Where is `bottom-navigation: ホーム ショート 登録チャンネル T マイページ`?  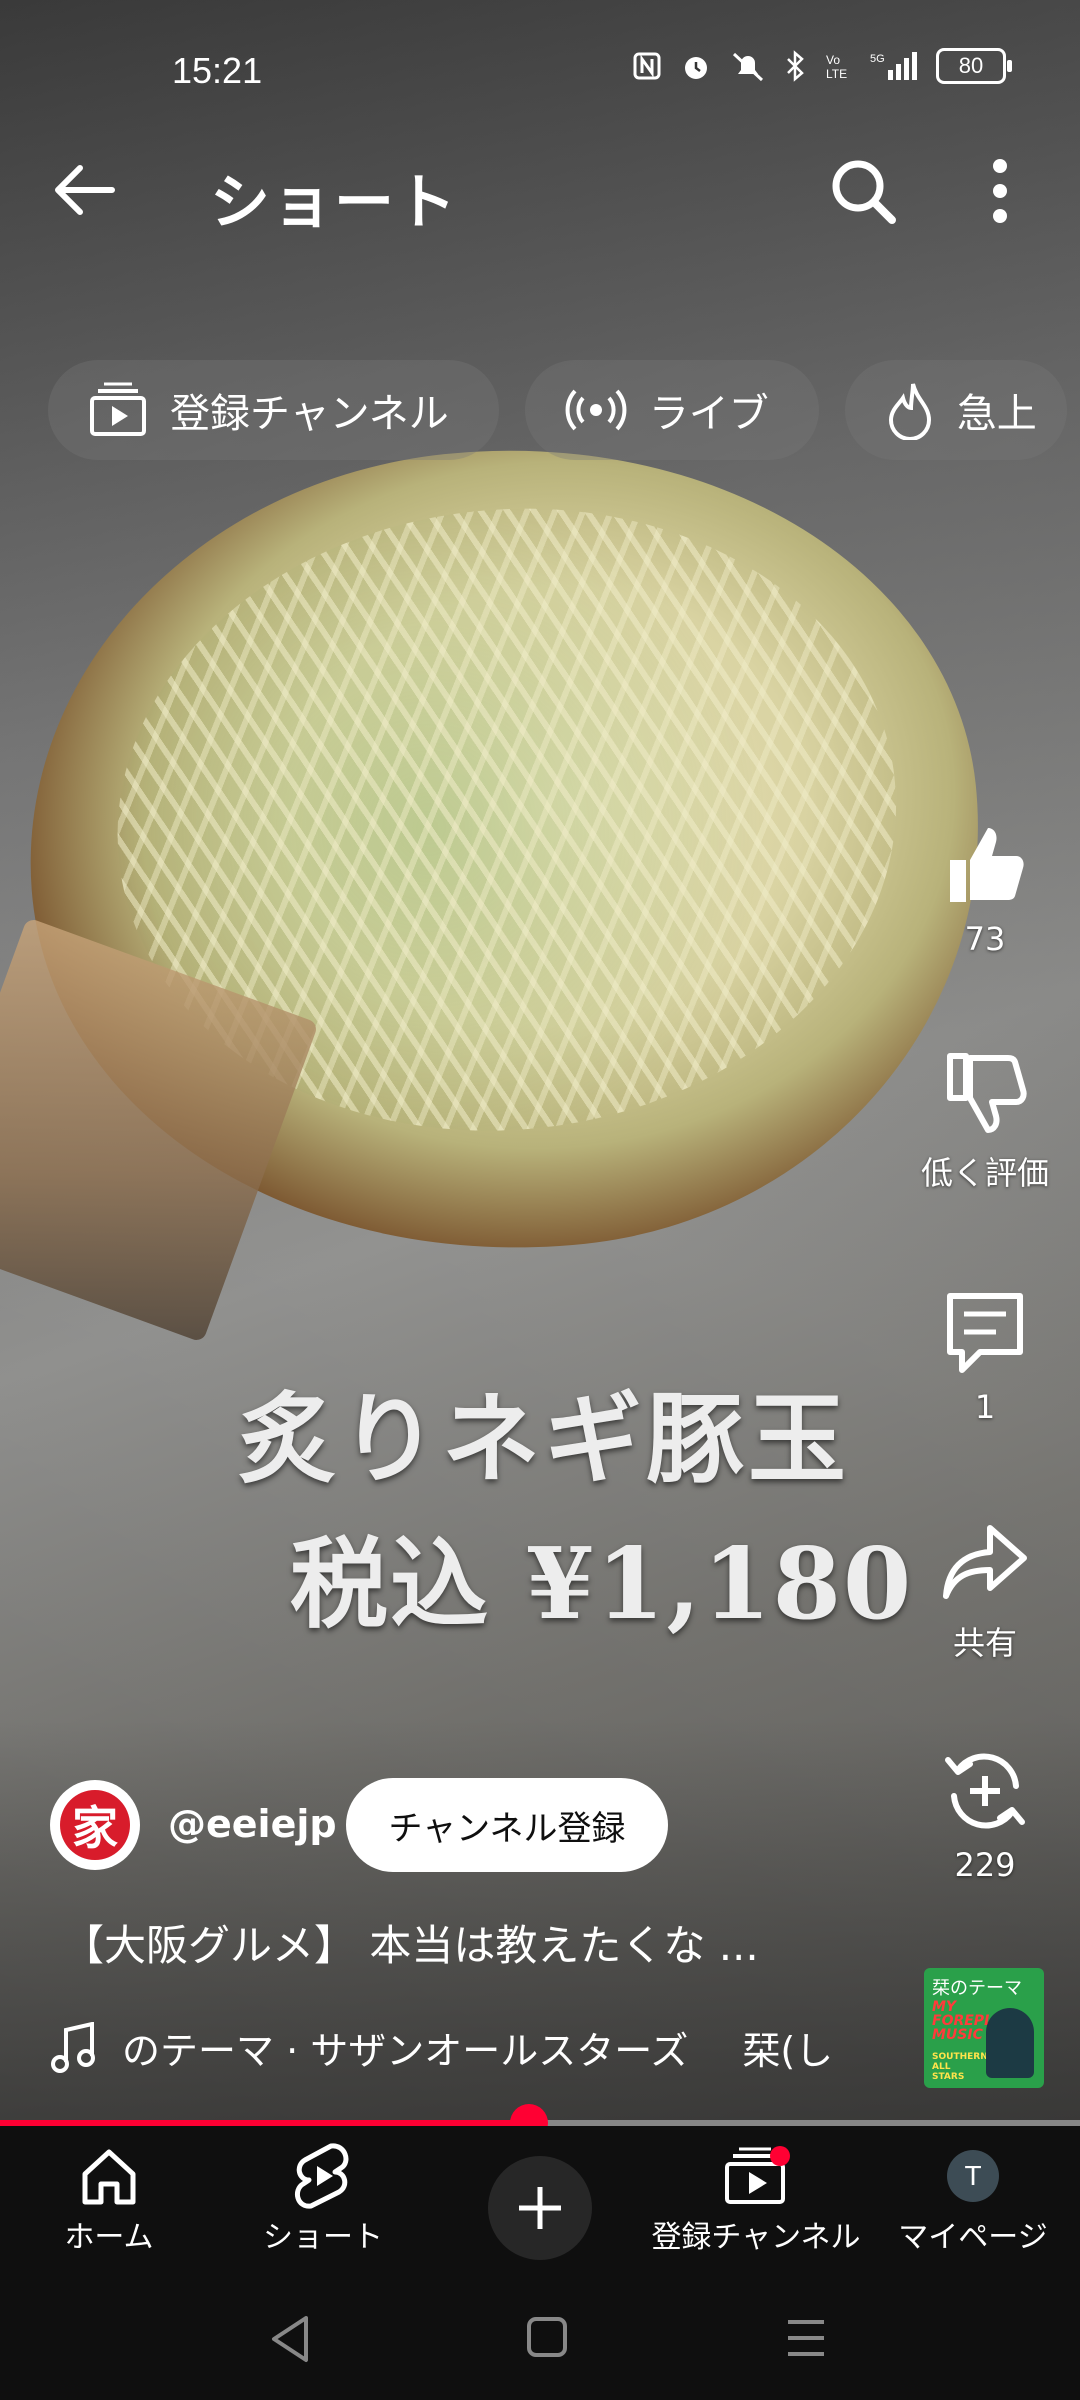
bottom-navigation: ホーム ショート 登録チャンネル T マイページ is located at coordinates (540, 2203).